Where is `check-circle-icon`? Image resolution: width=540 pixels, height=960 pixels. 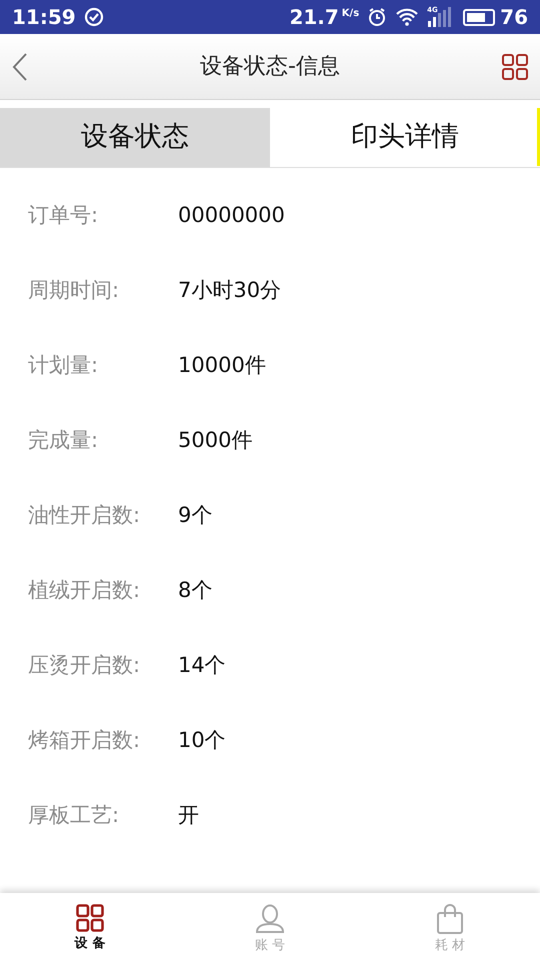
check-circle-icon is located at coordinates (94, 17).